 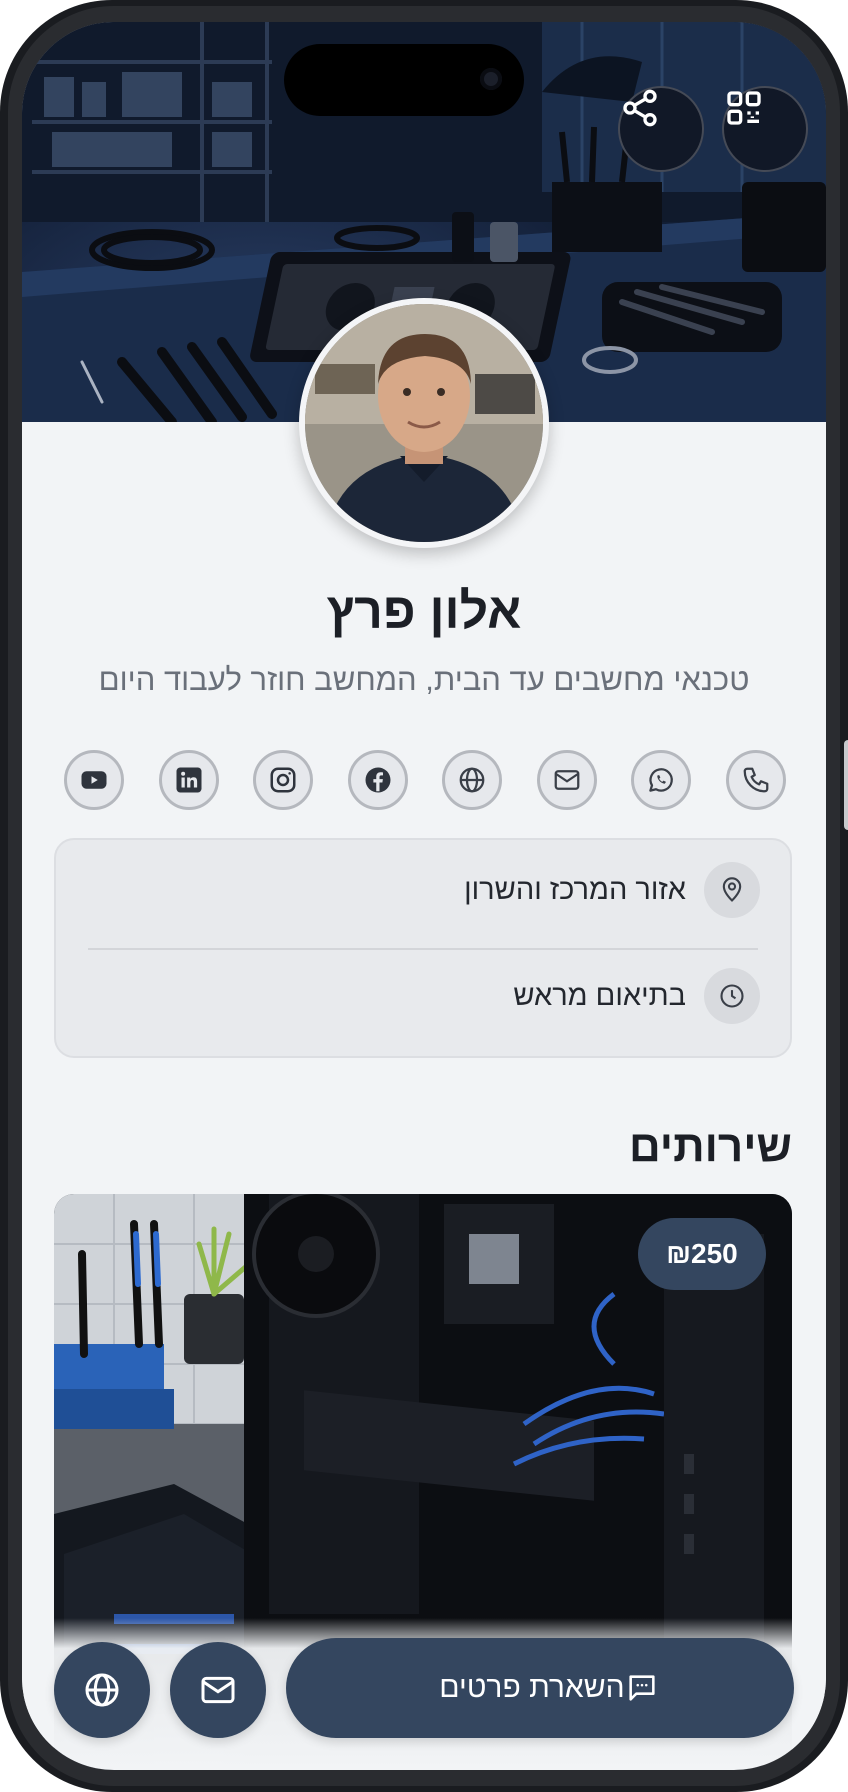 I want to click on email-button, so click(x=566, y=780).